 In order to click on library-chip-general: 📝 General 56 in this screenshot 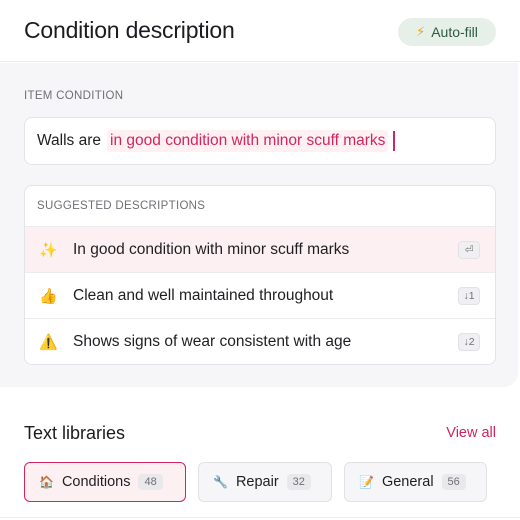, I will do `click(415, 482)`.